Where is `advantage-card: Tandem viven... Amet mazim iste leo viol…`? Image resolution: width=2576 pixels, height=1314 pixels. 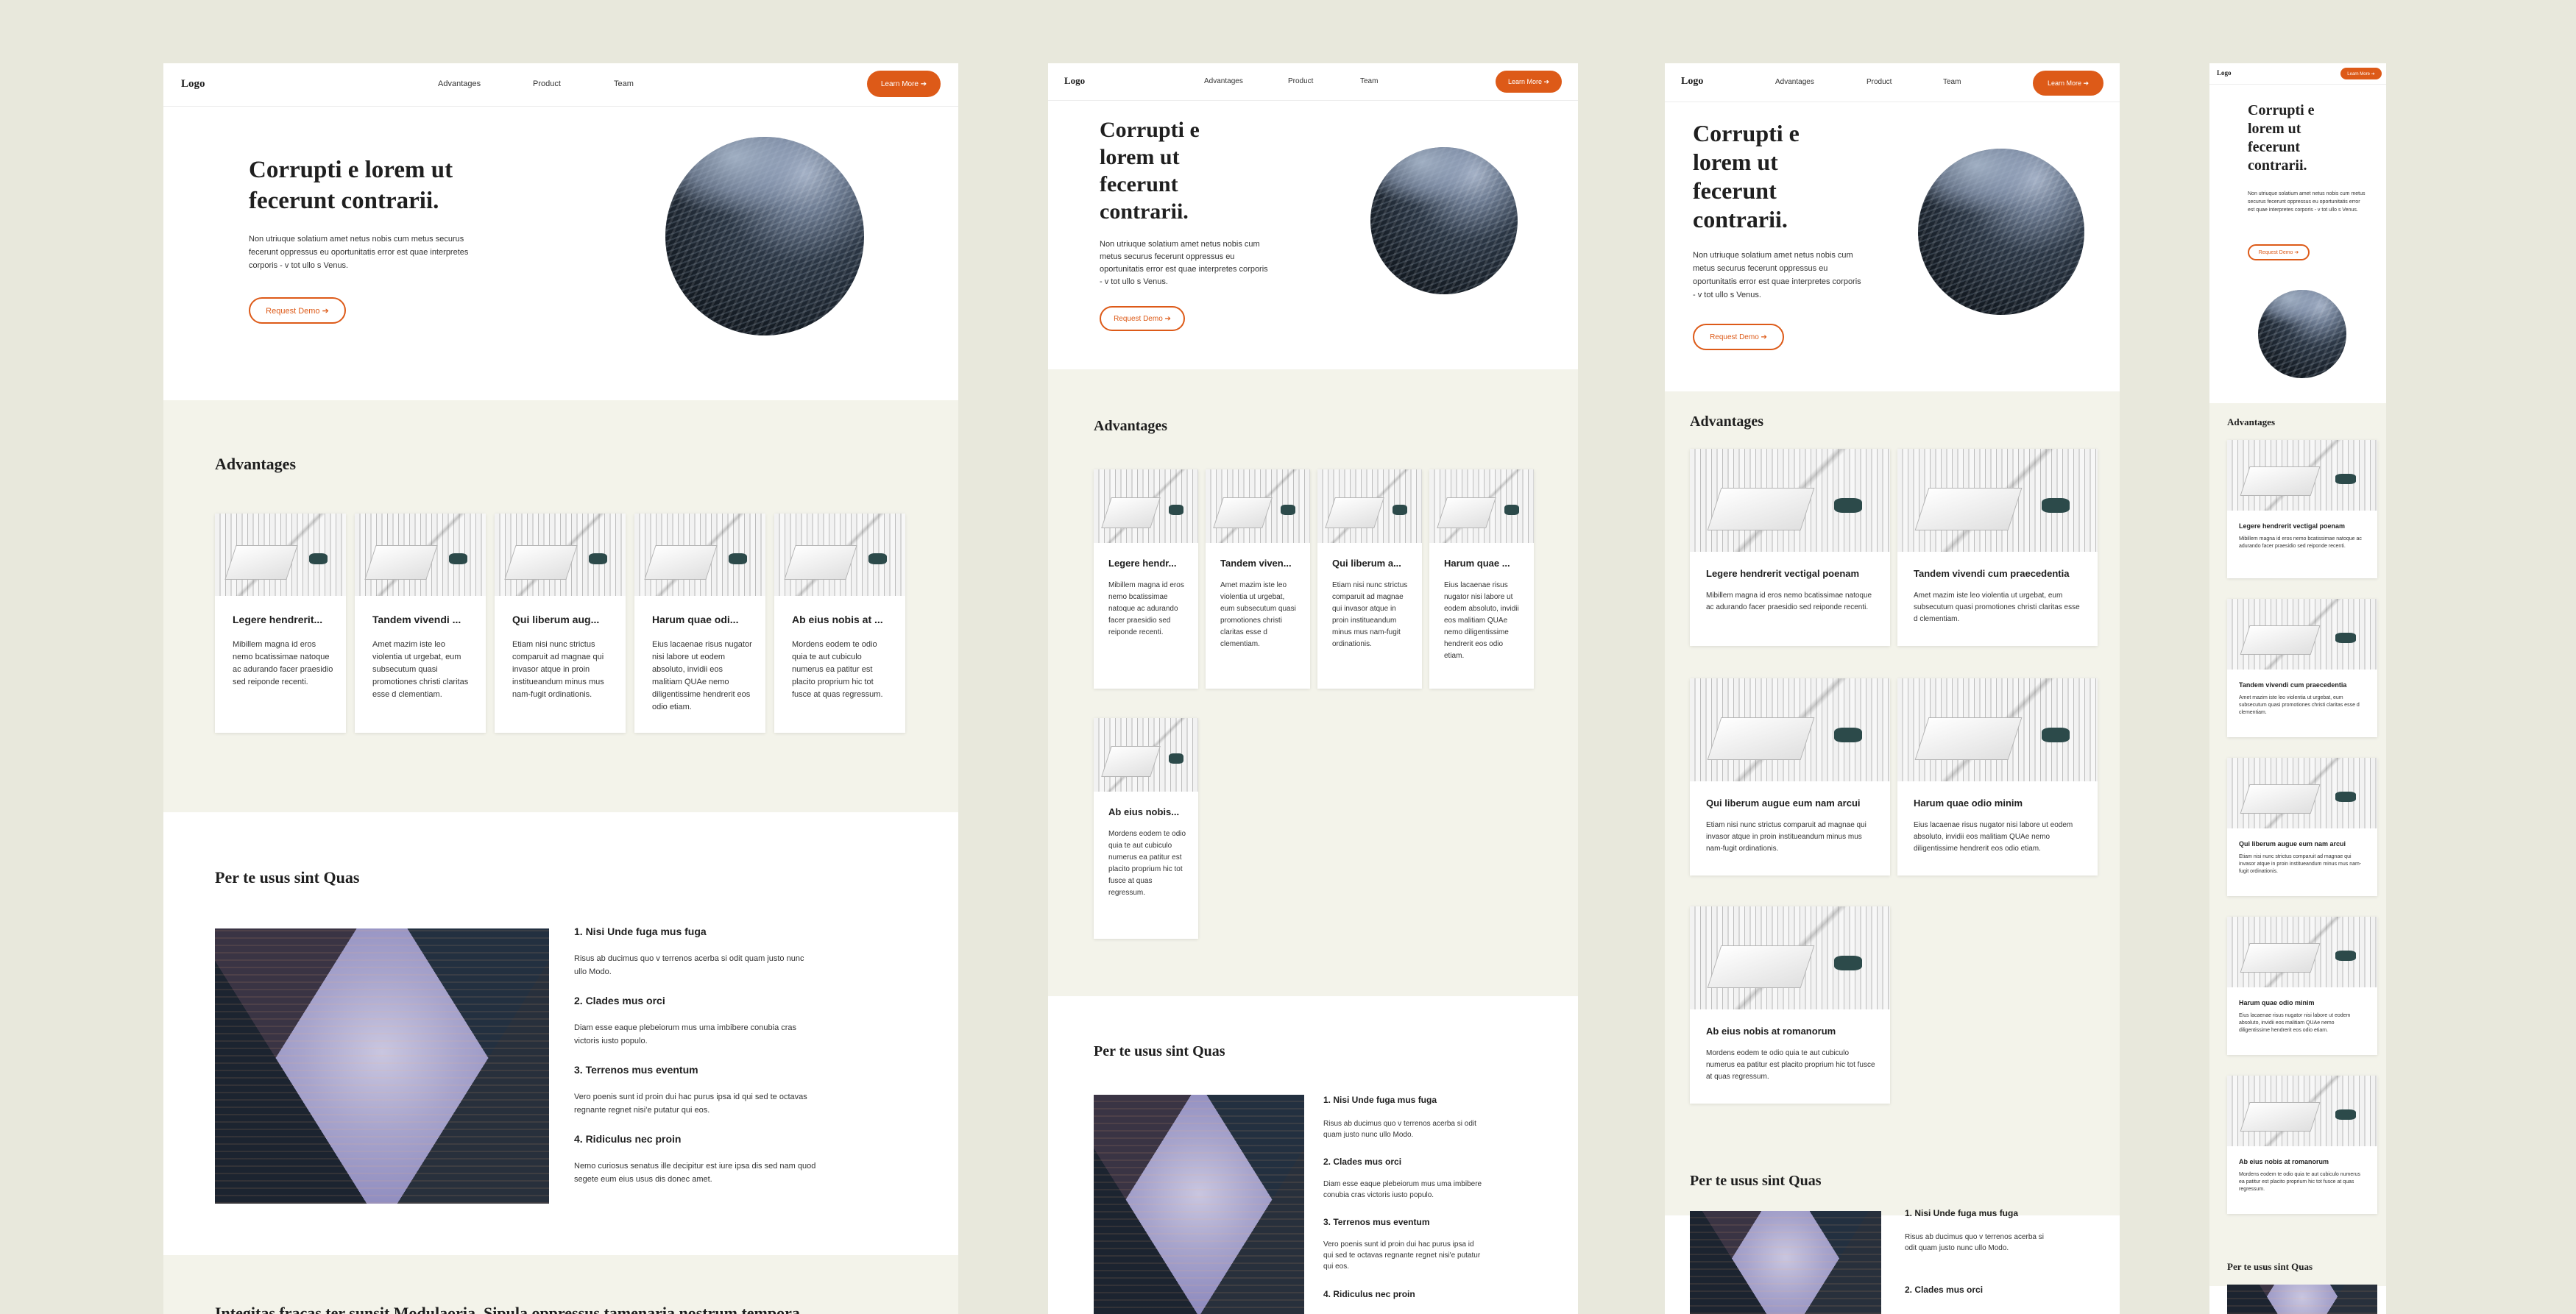 advantage-card: Tandem viven... Amet mazim iste leo viol… is located at coordinates (1258, 579).